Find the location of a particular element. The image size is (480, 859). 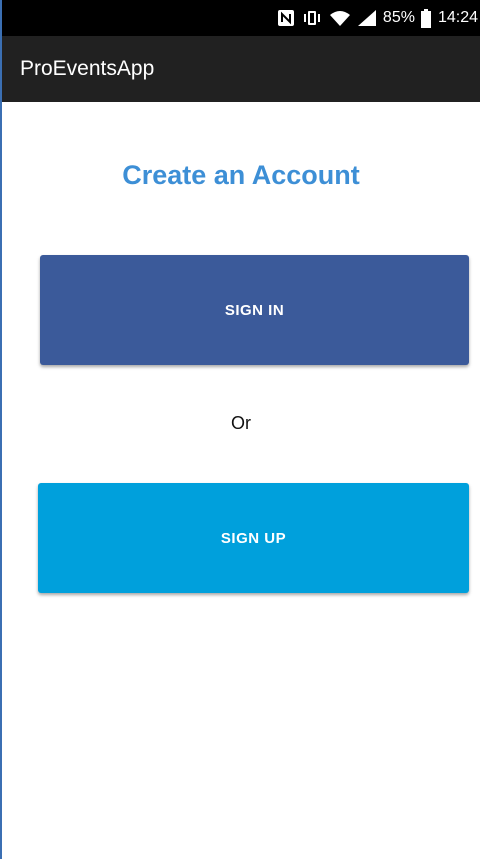

status-clock: 14:24 is located at coordinates (457, 17).